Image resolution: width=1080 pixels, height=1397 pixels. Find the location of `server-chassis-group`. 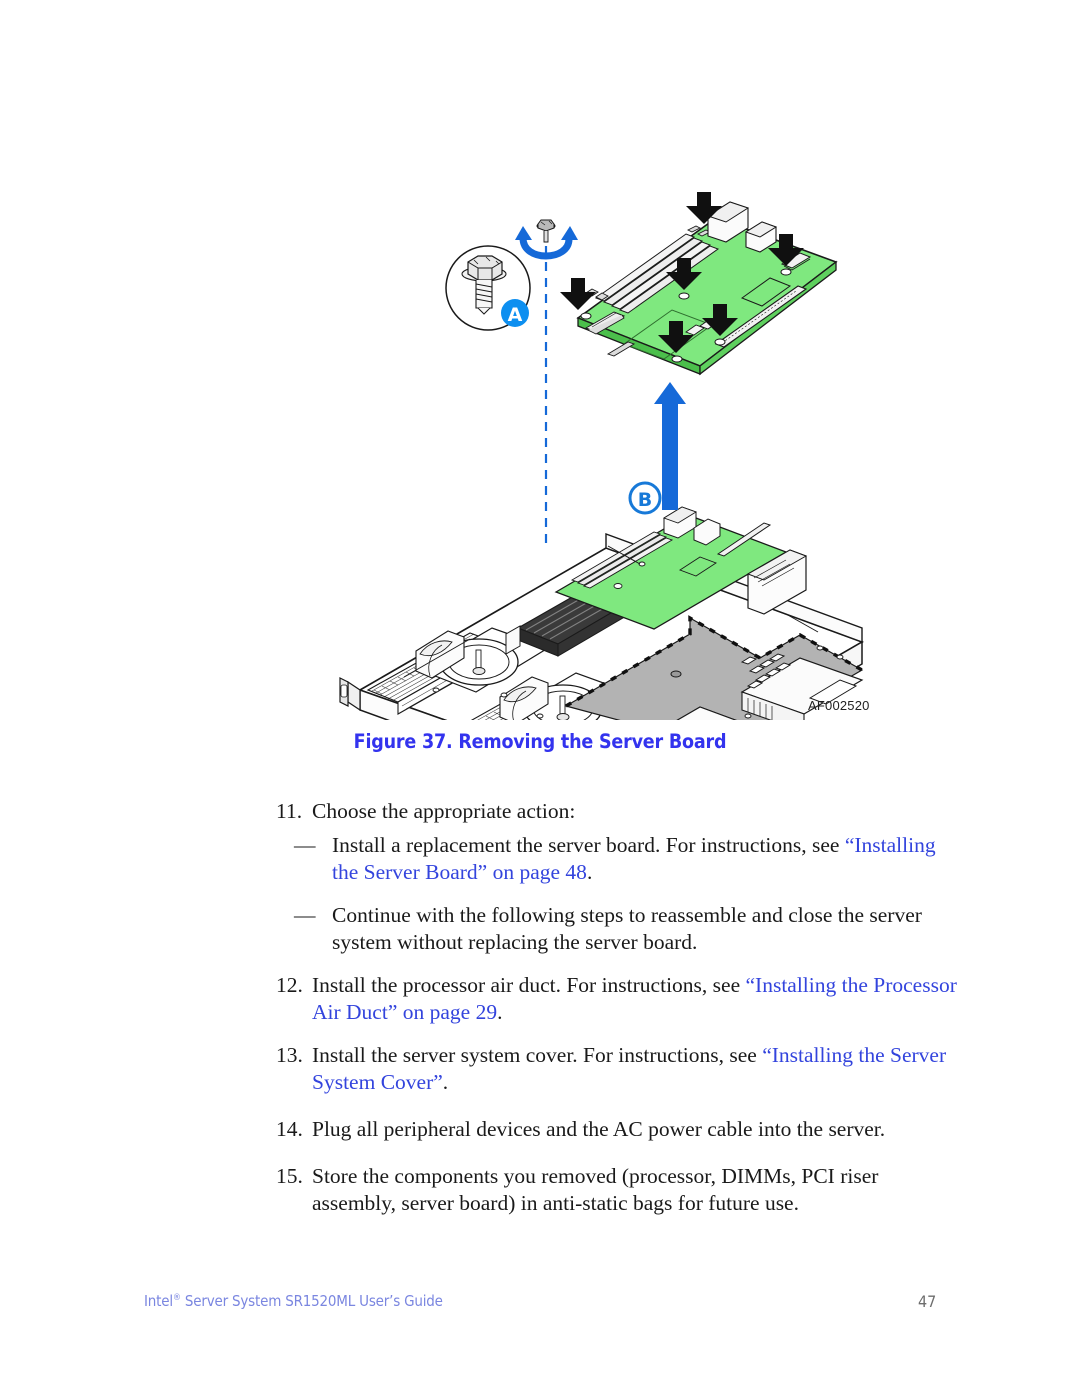

server-chassis-group is located at coordinates (601, 613).